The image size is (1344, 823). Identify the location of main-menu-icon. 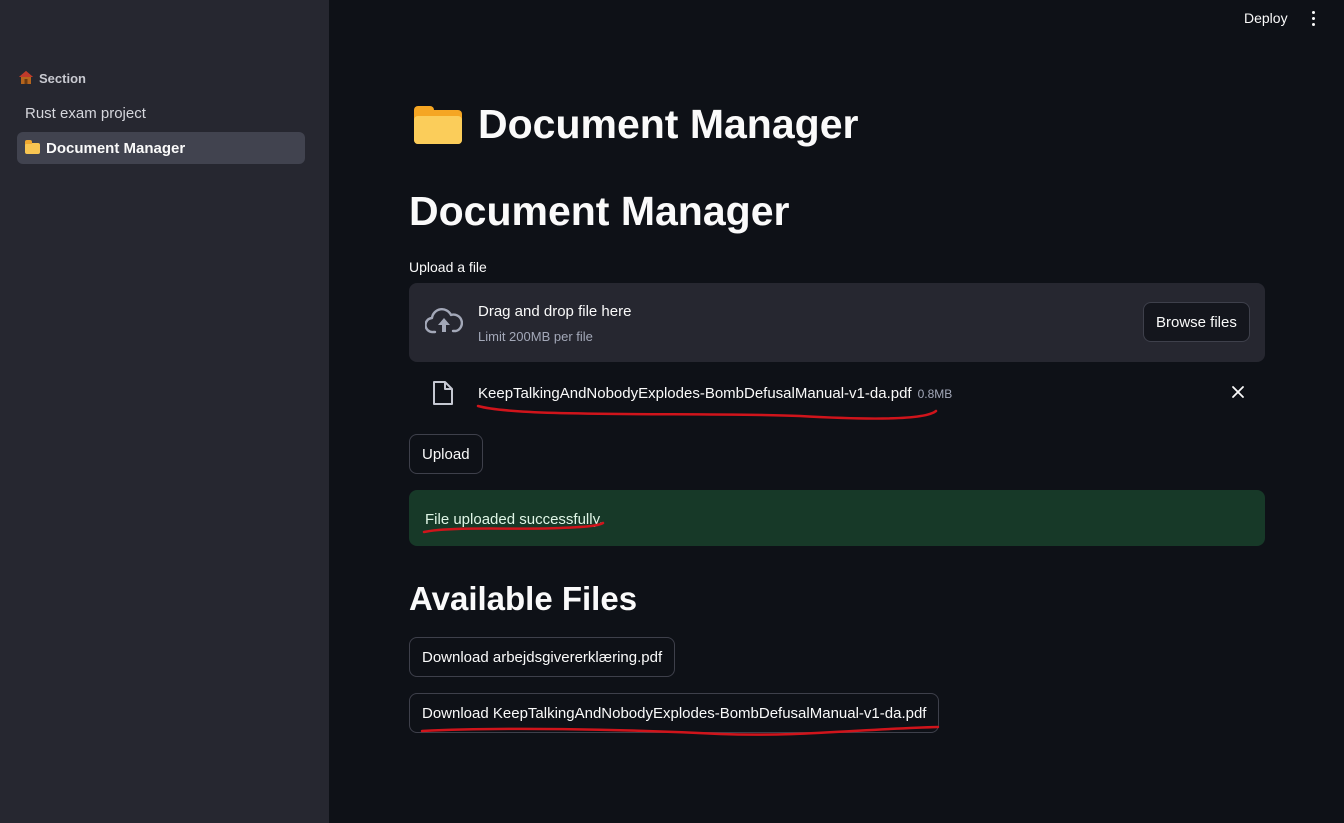
(1313, 18).